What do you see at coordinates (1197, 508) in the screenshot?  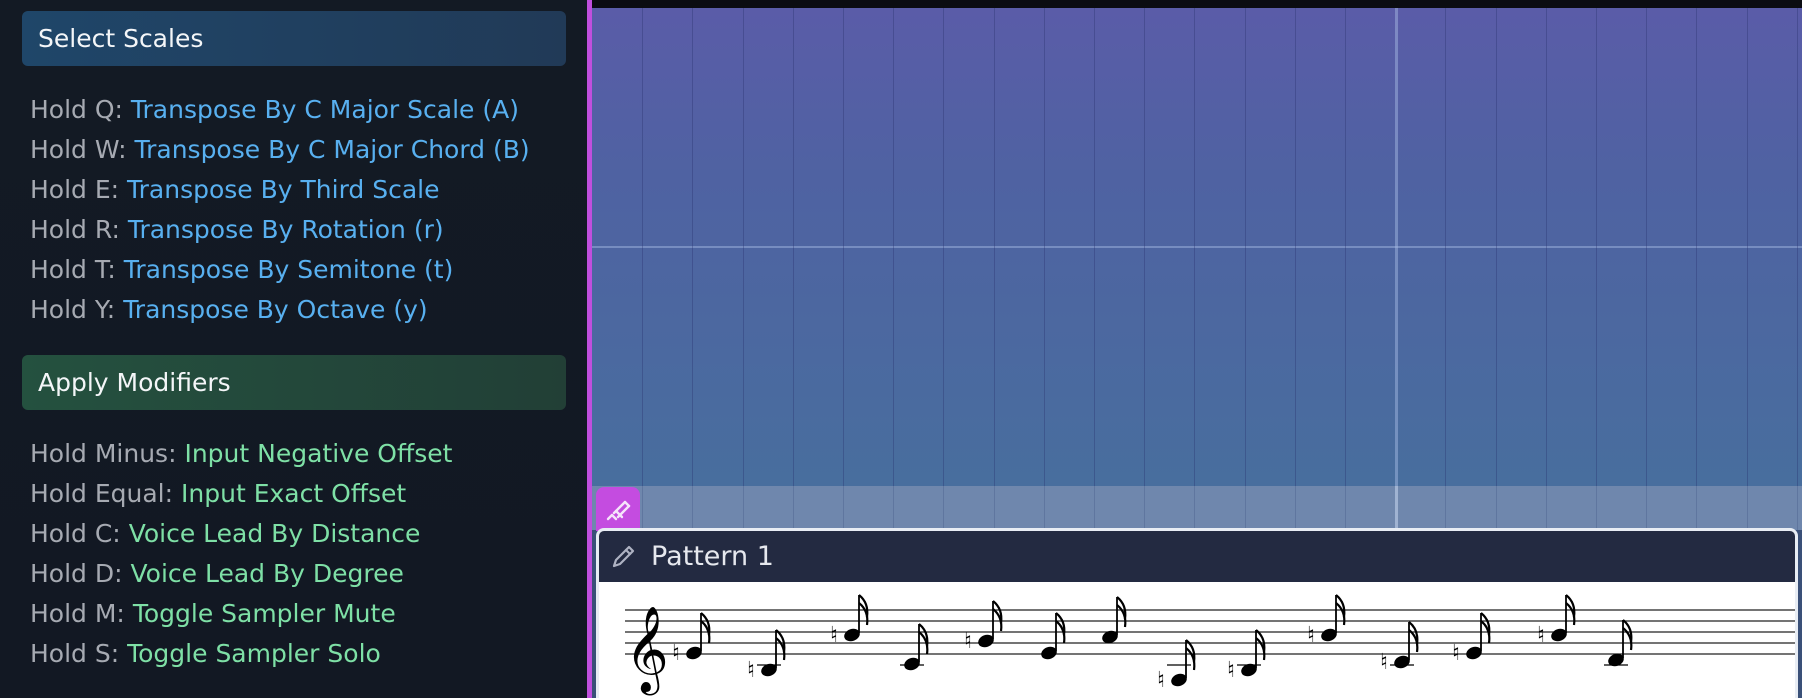 I see `pattern-lane` at bounding box center [1197, 508].